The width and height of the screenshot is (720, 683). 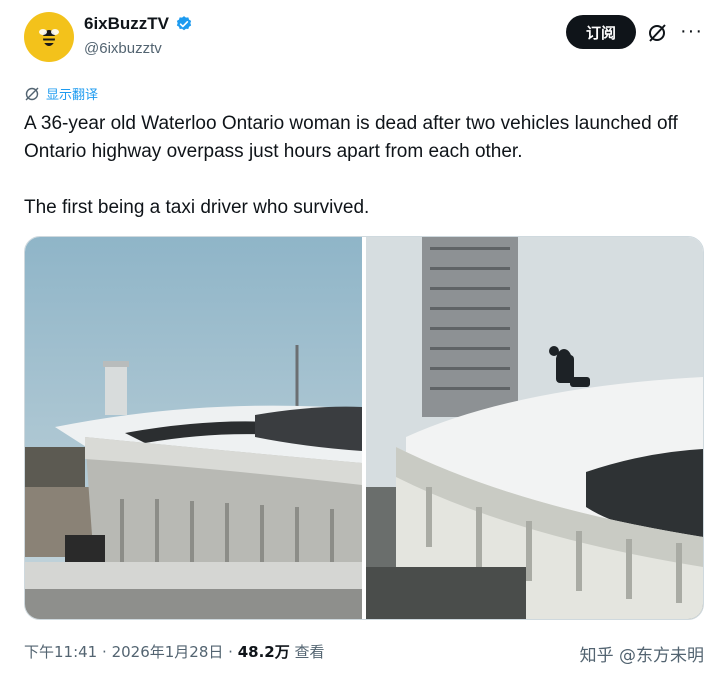 I want to click on views-count: 48.2万, so click(x=263, y=652).